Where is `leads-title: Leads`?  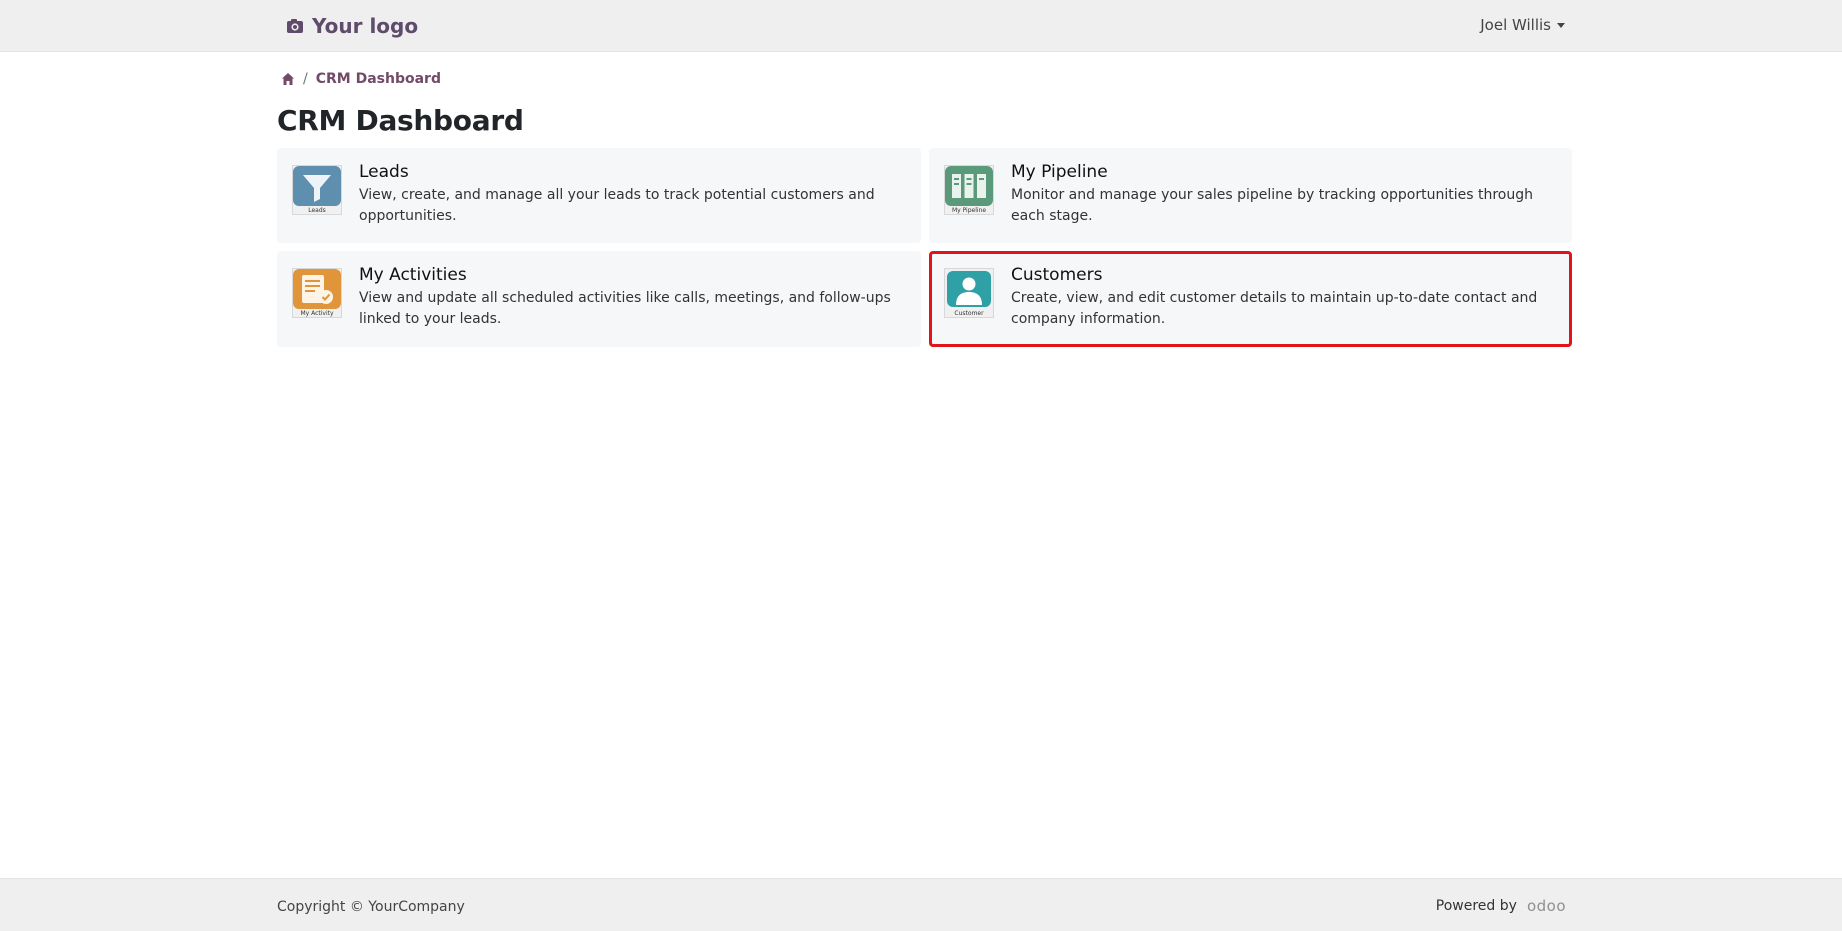
leads-title: Leads is located at coordinates (384, 172).